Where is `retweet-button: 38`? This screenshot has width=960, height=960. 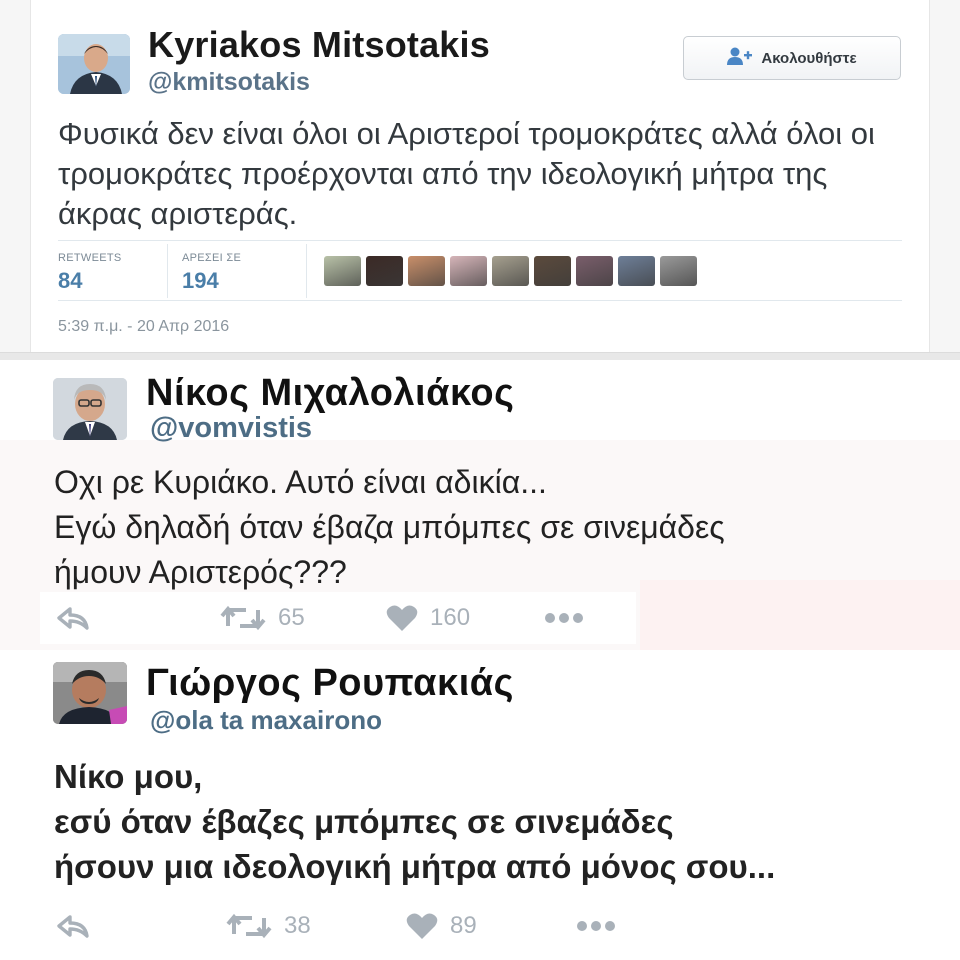 retweet-button: 38 is located at coordinates (268, 926).